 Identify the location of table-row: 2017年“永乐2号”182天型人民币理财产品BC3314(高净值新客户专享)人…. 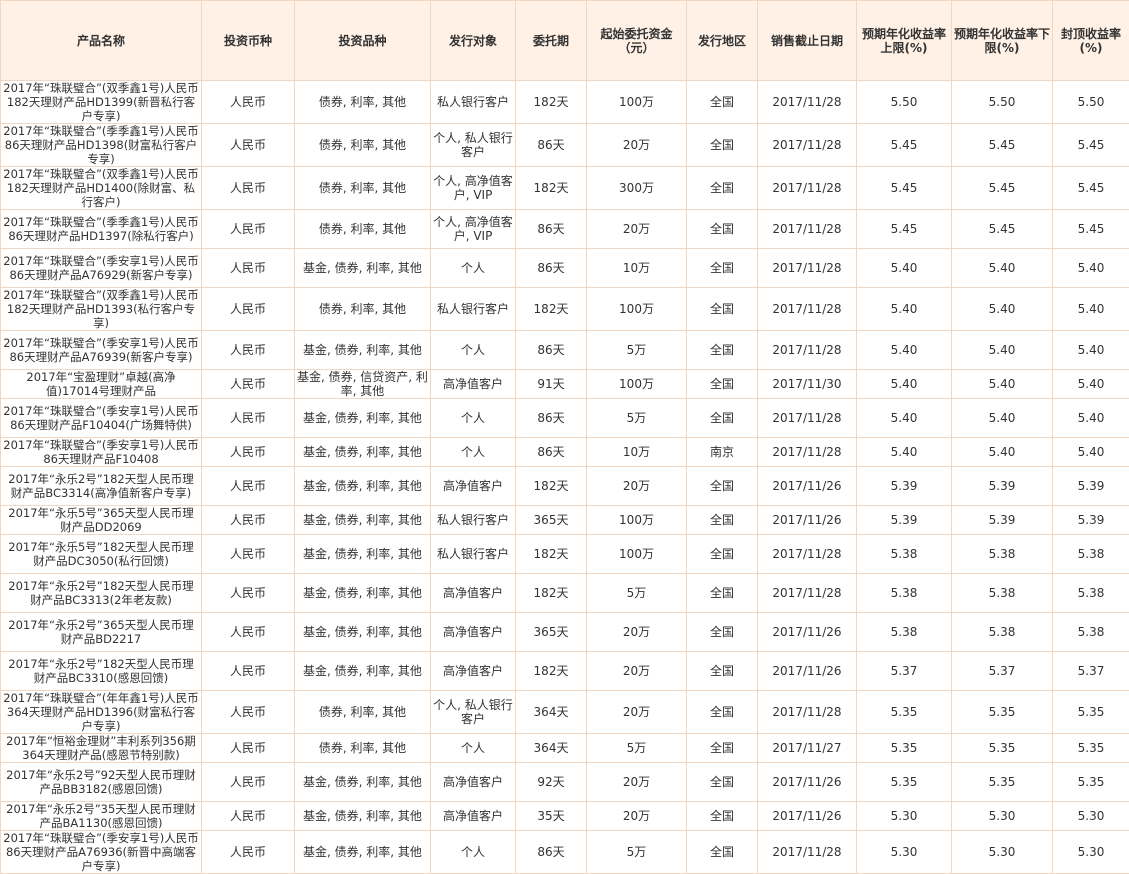
(565, 486).